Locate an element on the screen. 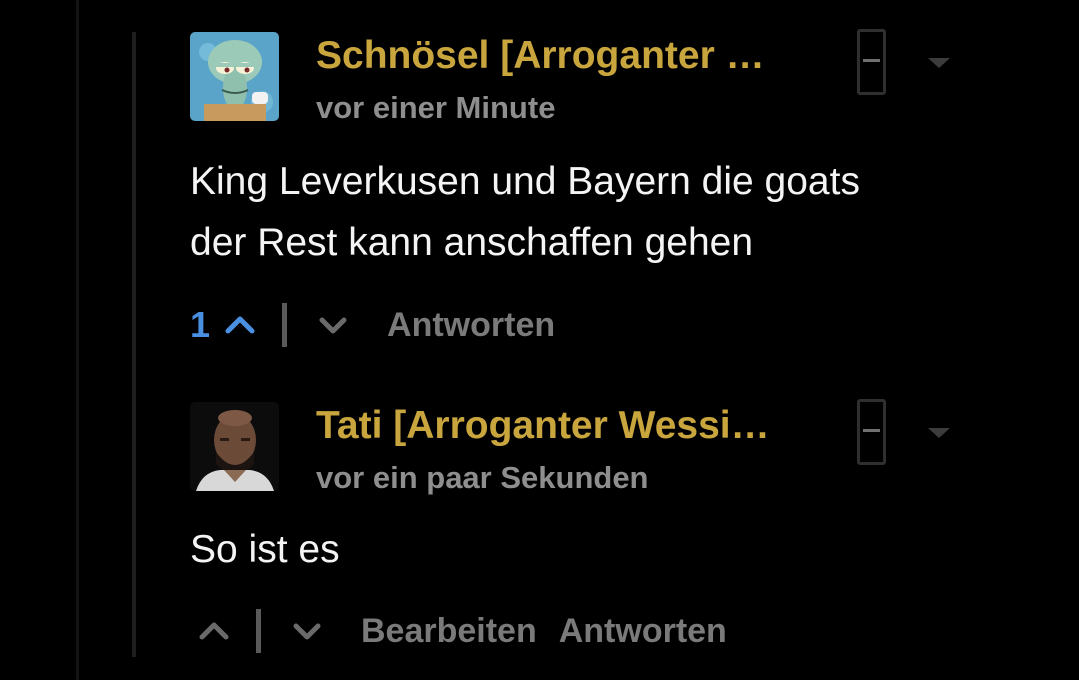  timestamp: vor einer Minute is located at coordinates (435, 108).